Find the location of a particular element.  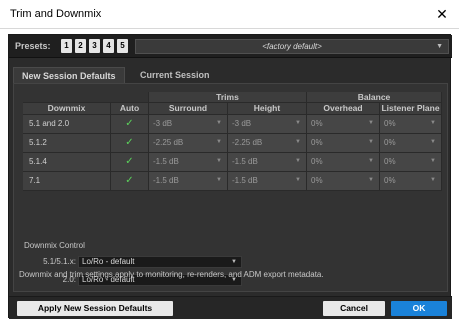

height-dropdown: -3 dB ▼ is located at coordinates (267, 124).